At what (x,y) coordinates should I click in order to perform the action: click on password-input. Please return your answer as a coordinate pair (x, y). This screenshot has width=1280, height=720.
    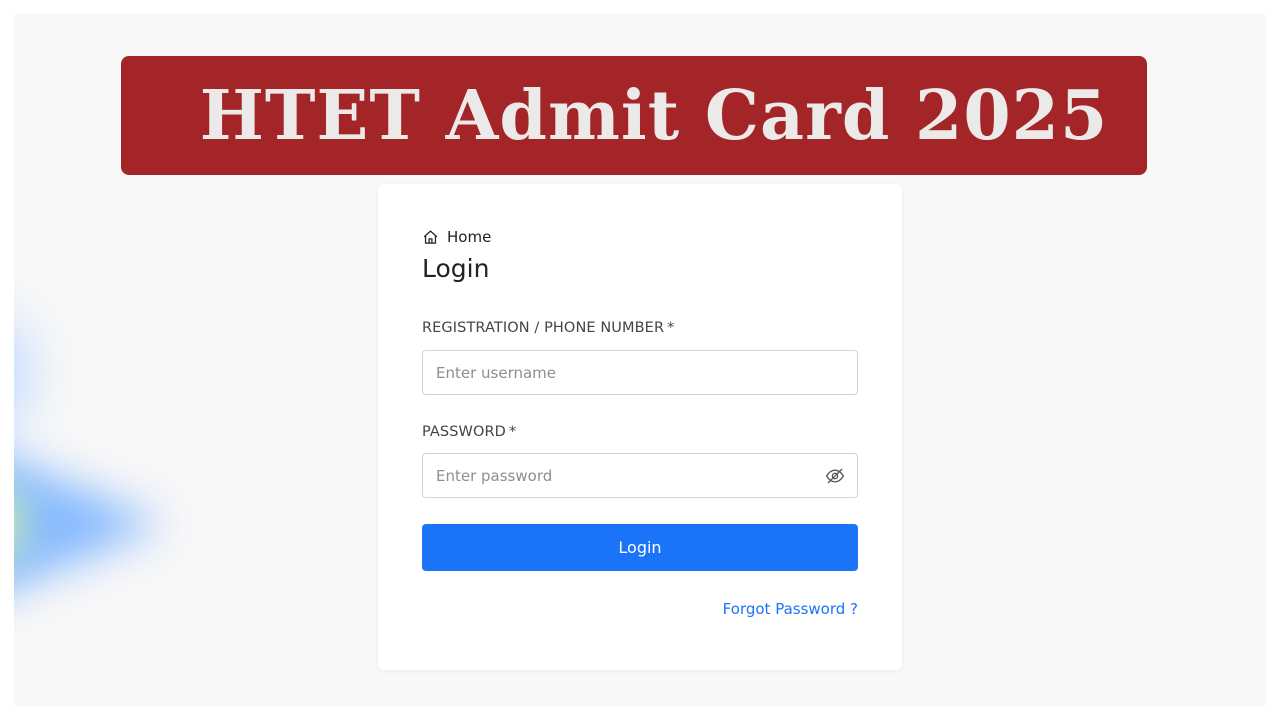
    Looking at the image, I should click on (609, 475).